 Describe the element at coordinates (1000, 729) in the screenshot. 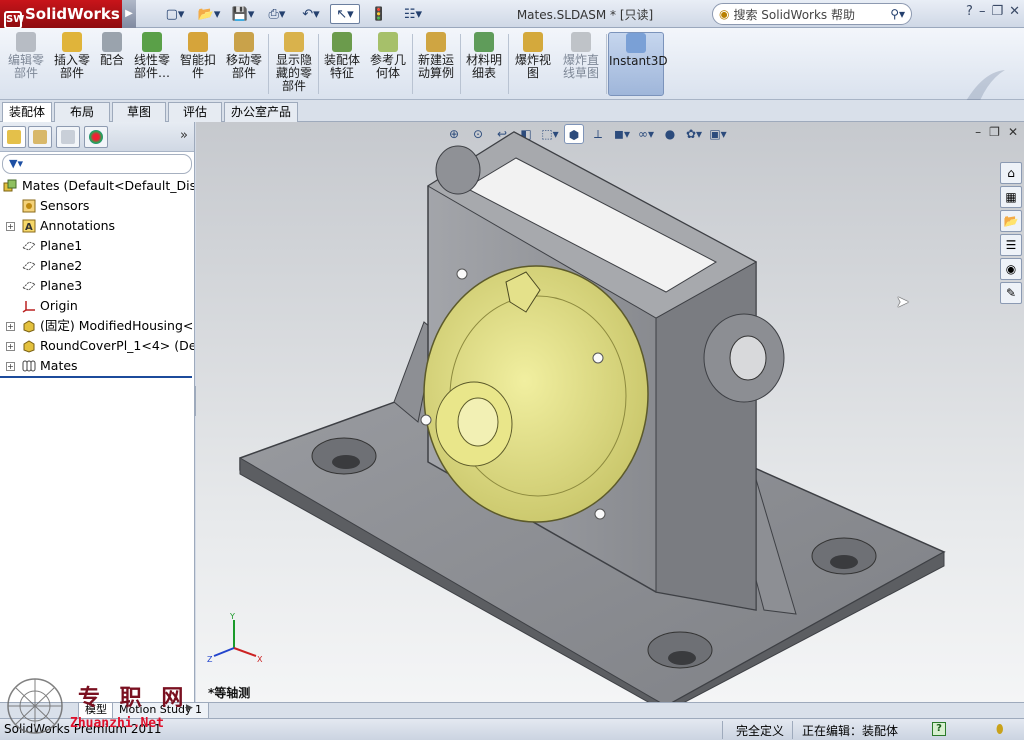

I see `tag-icon: ⬮` at that location.